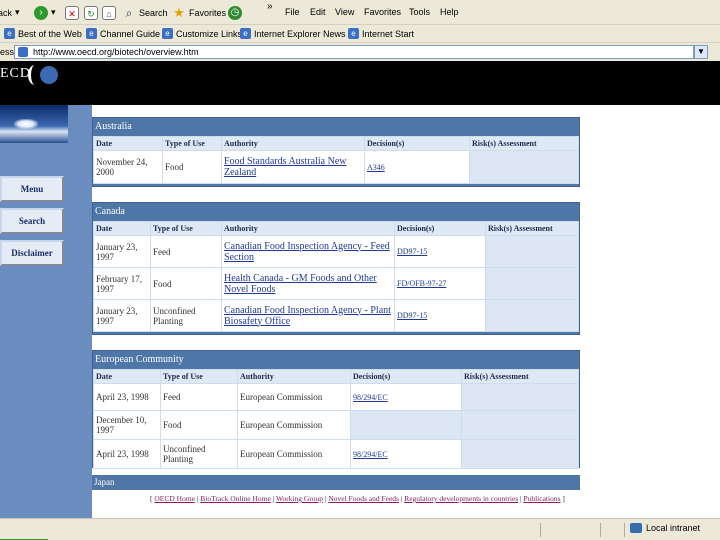  Describe the element at coordinates (127, 425) in the screenshot. I see `cell-date: December 10, 1997` at that location.